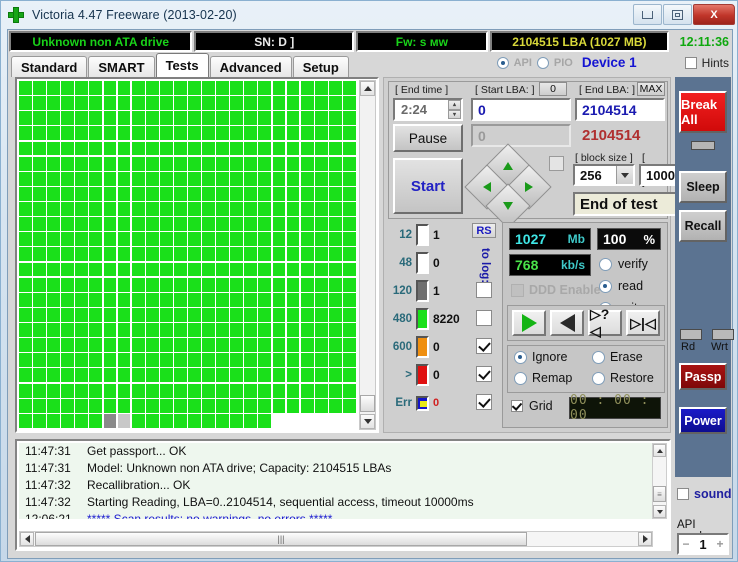 The height and width of the screenshot is (562, 738). Describe the element at coordinates (367, 403) in the screenshot. I see `scrollbar-thumb` at that location.